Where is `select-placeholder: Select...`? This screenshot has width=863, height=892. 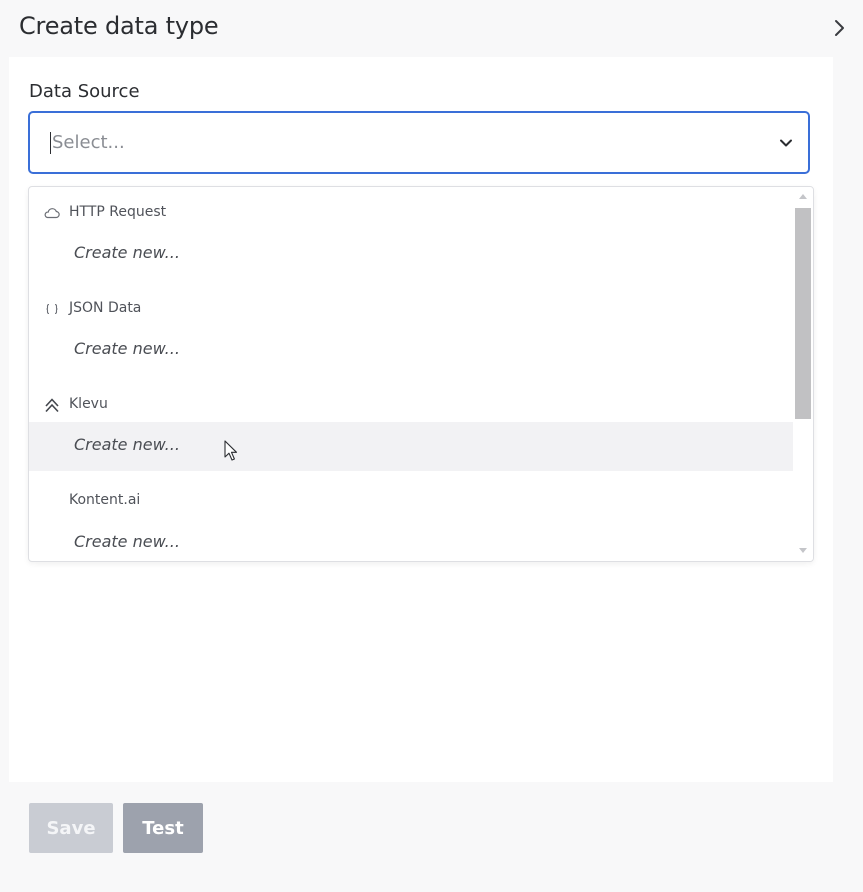 select-placeholder: Select... is located at coordinates (88, 142).